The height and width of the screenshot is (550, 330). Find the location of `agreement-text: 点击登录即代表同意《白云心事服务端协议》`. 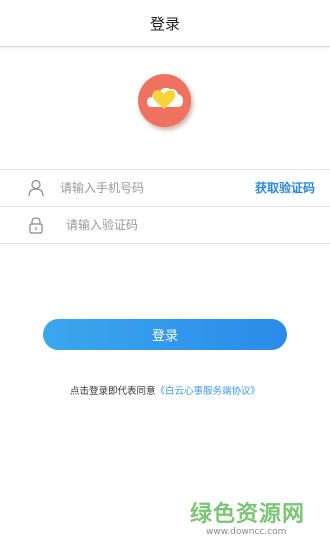

agreement-text: 点击登录即代表同意《白云心事服务端协议》 is located at coordinates (165, 390).